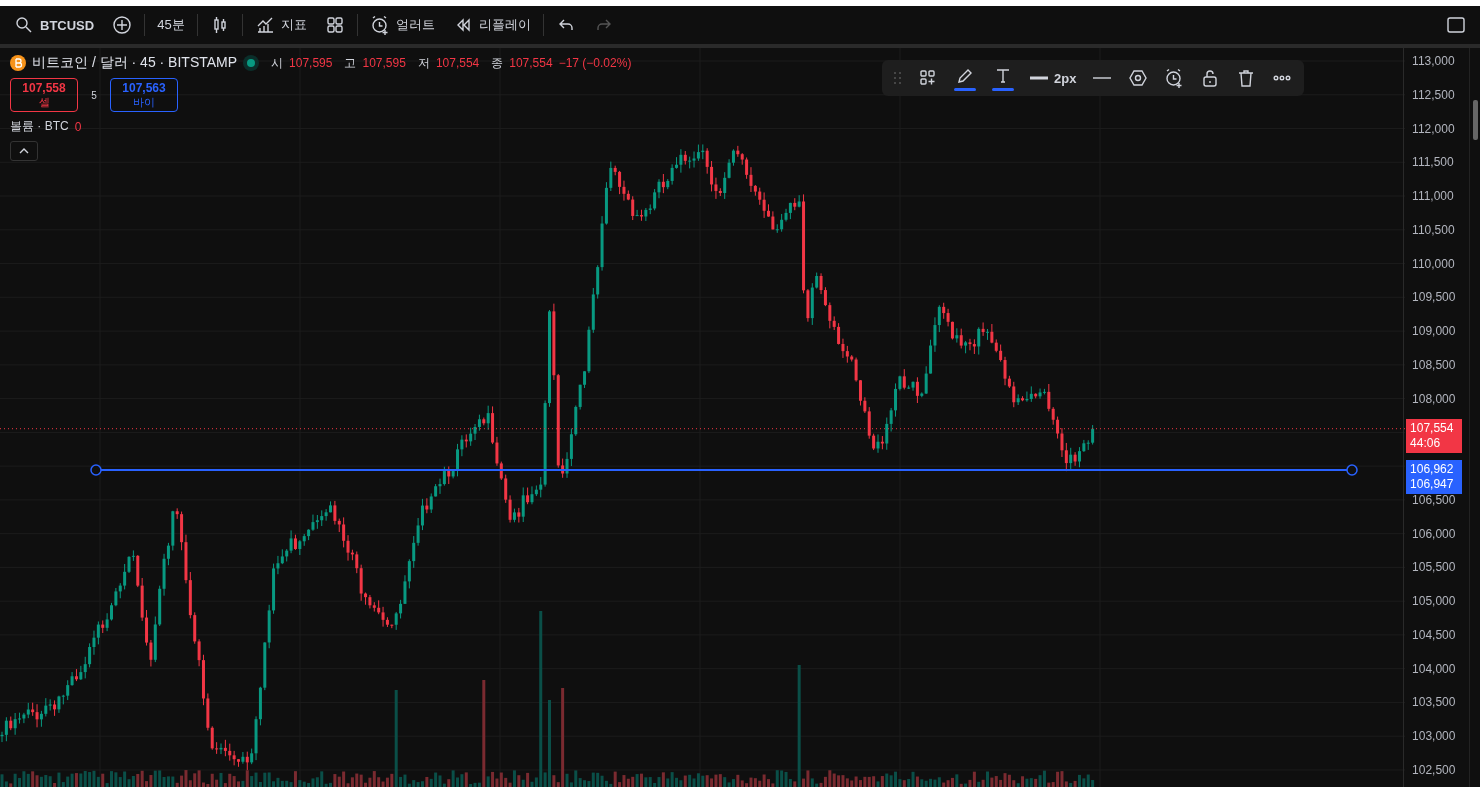 The width and height of the screenshot is (1480, 787). Describe the element at coordinates (1433, 94) in the screenshot. I see `price-label: 112,500` at that location.